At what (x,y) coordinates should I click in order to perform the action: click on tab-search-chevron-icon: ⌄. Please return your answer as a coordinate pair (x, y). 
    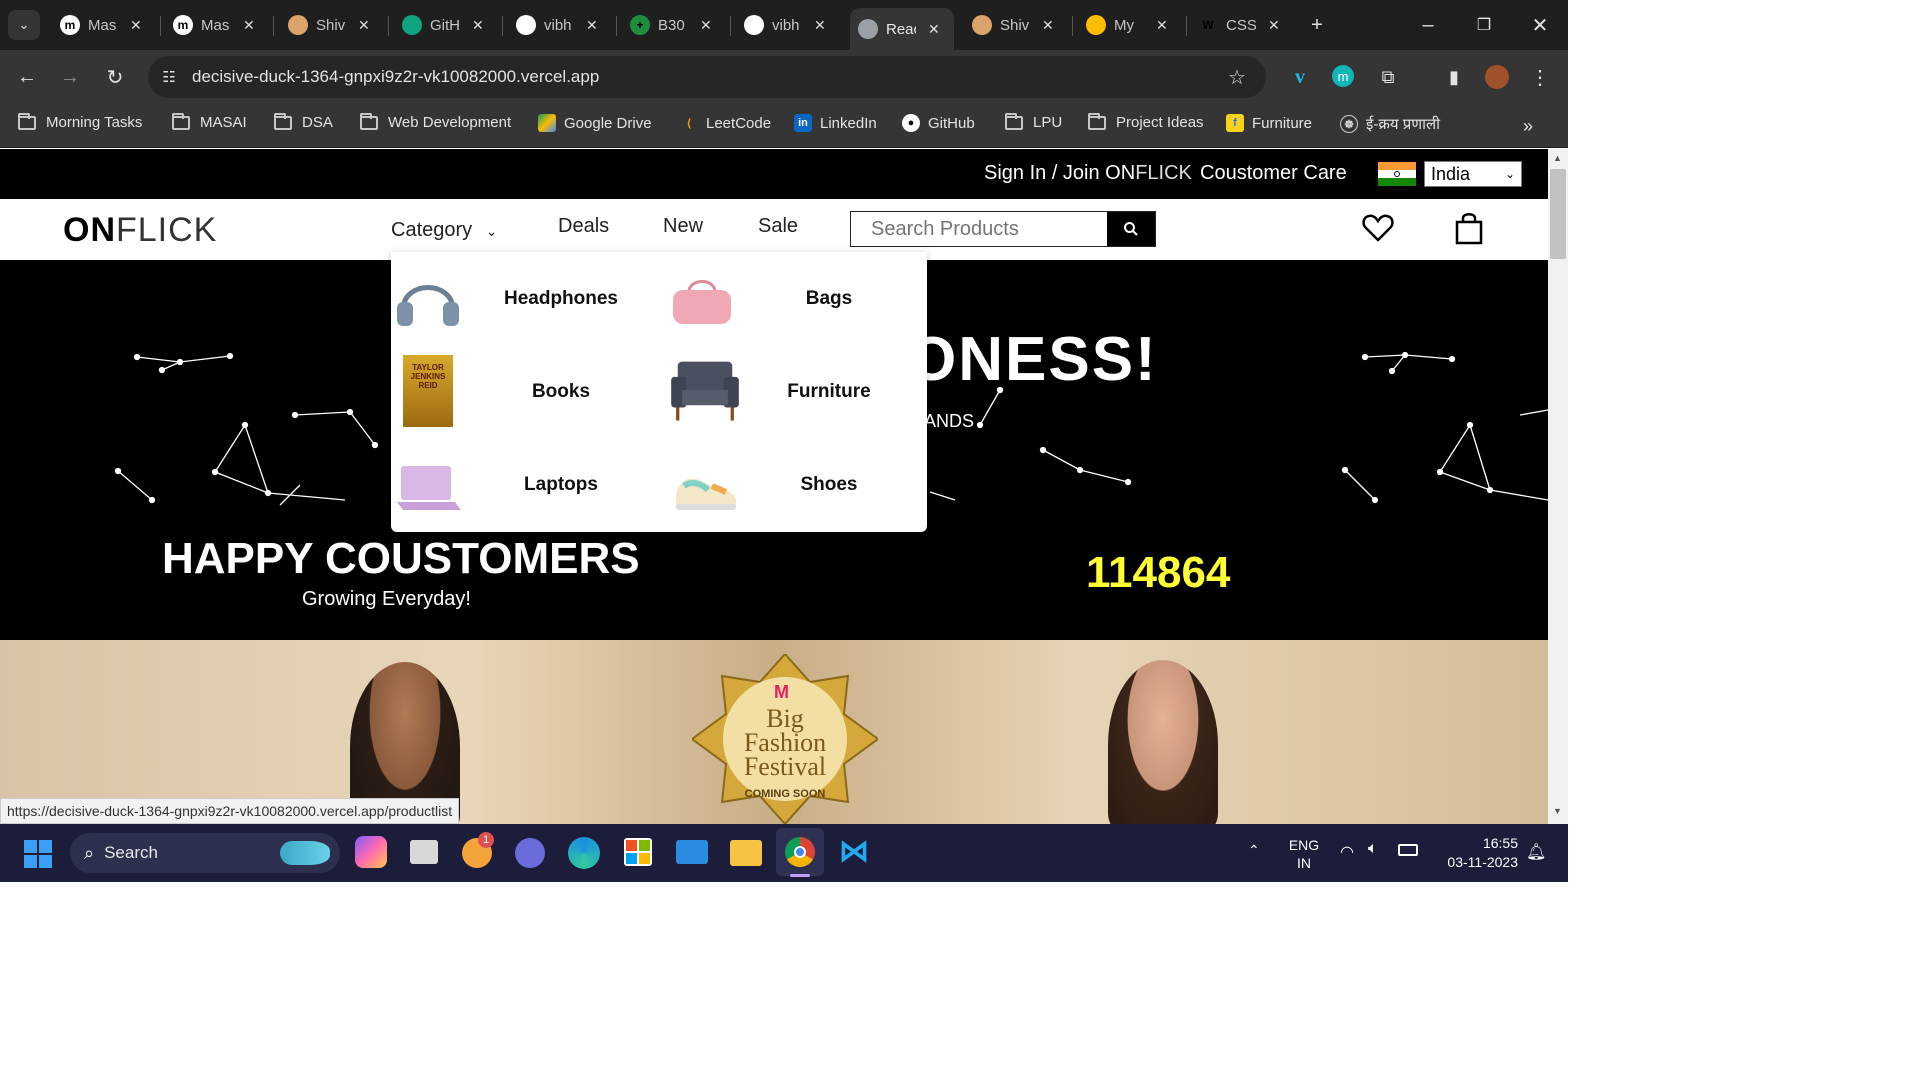
    Looking at the image, I should click on (24, 25).